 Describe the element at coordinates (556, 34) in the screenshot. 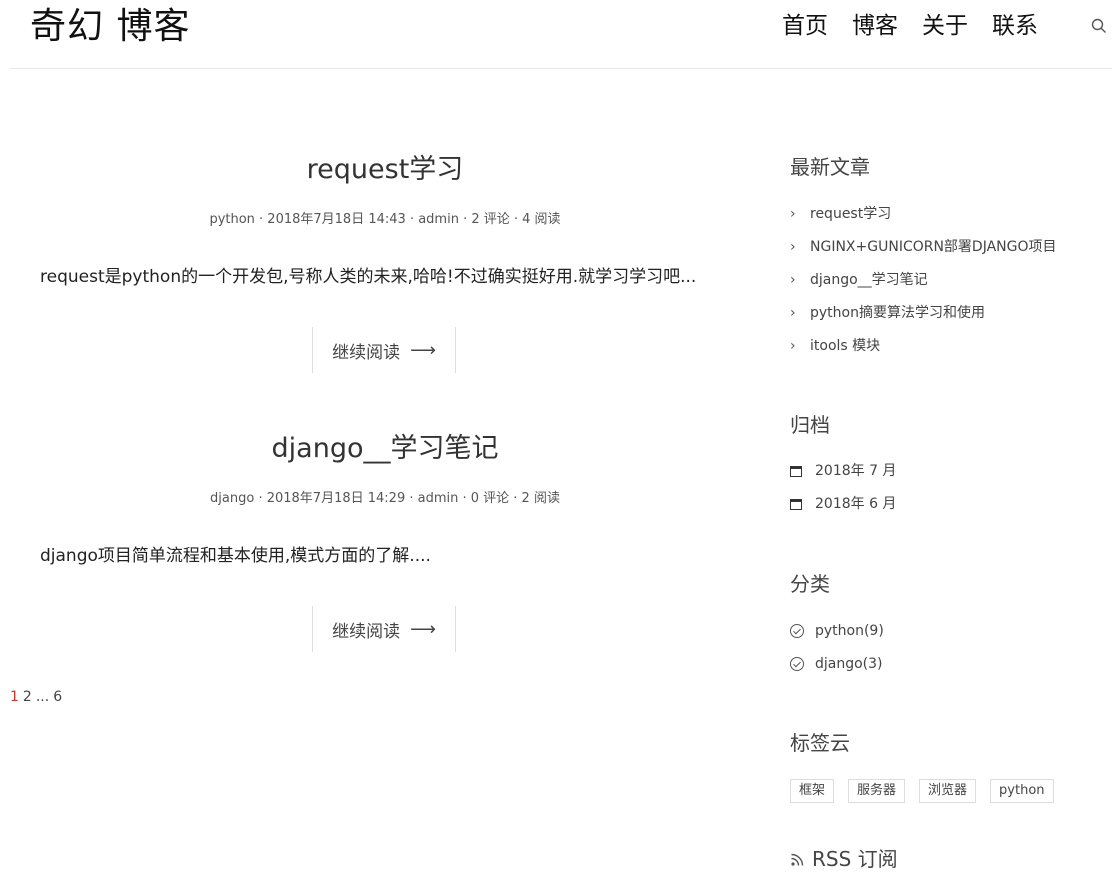

I see `site-header: 奇幻 博客 首页 博客 关于 联系` at that location.